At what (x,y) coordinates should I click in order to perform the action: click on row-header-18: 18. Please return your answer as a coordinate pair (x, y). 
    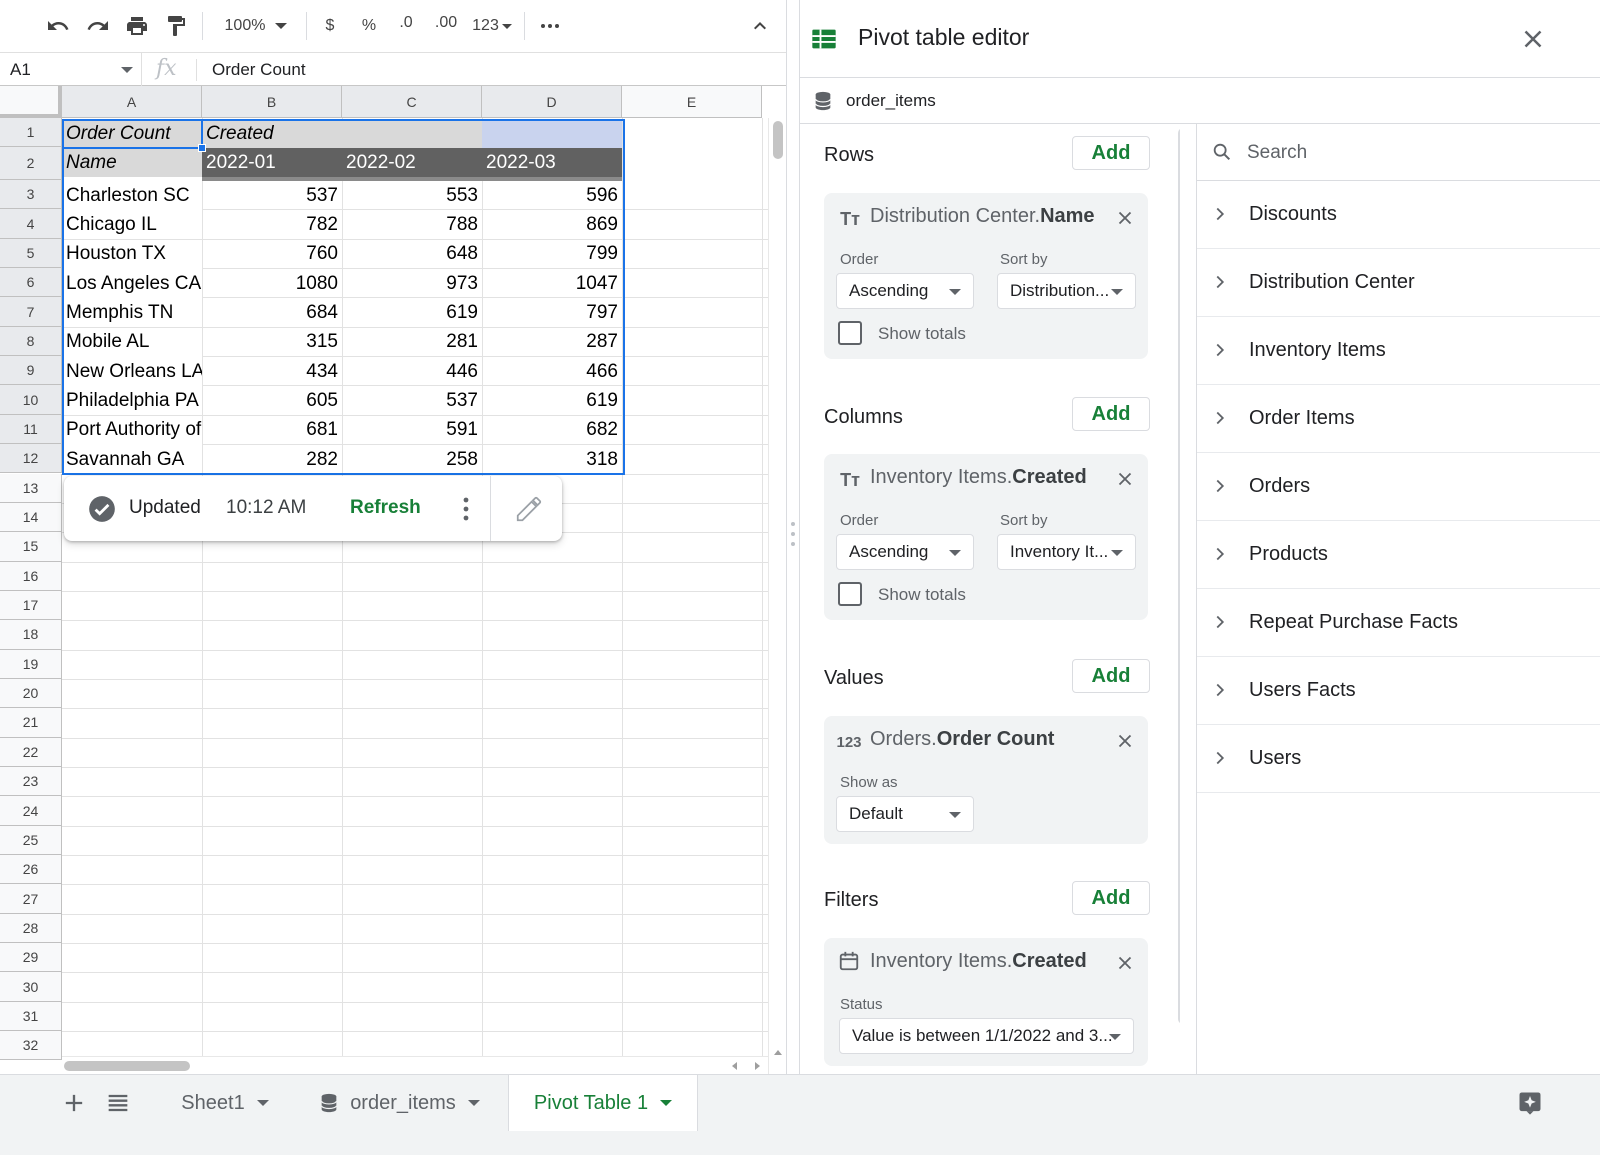
    Looking at the image, I should click on (31, 635).